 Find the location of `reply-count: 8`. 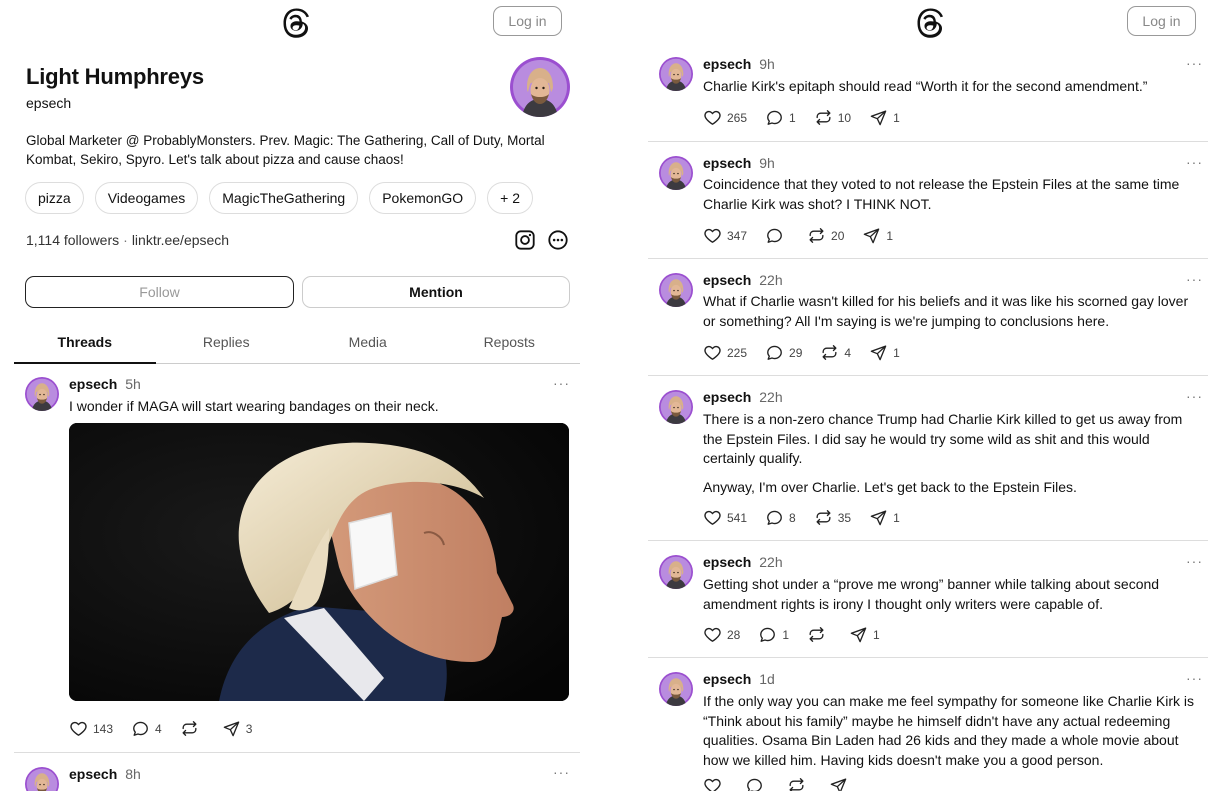

reply-count: 8 is located at coordinates (792, 517).